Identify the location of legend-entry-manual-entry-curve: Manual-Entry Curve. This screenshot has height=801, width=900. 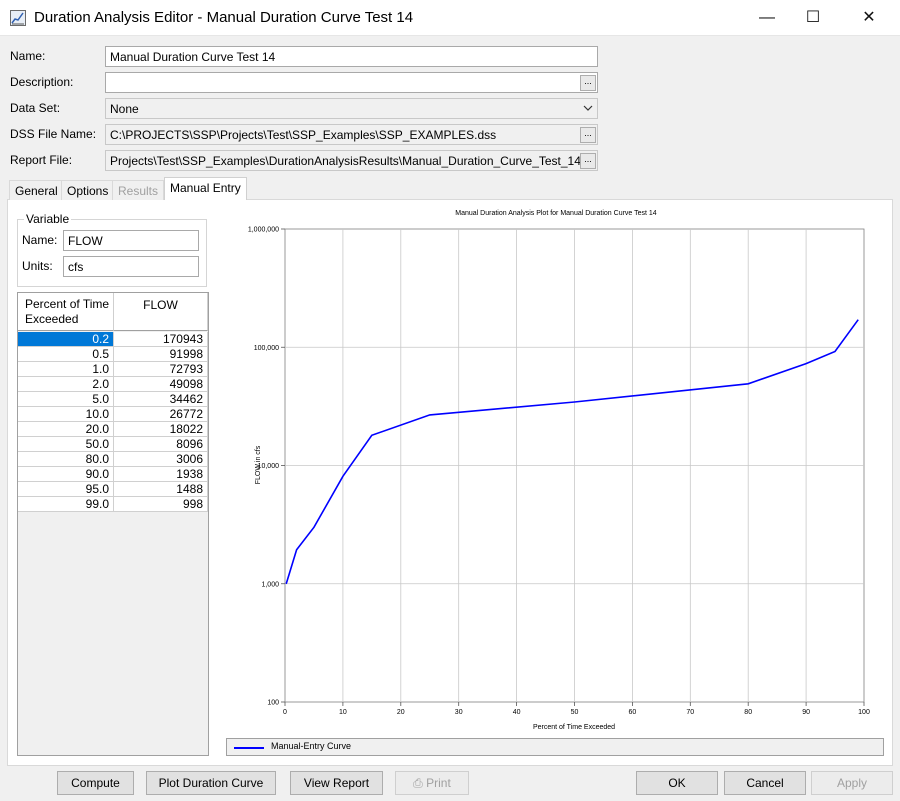
(311, 746).